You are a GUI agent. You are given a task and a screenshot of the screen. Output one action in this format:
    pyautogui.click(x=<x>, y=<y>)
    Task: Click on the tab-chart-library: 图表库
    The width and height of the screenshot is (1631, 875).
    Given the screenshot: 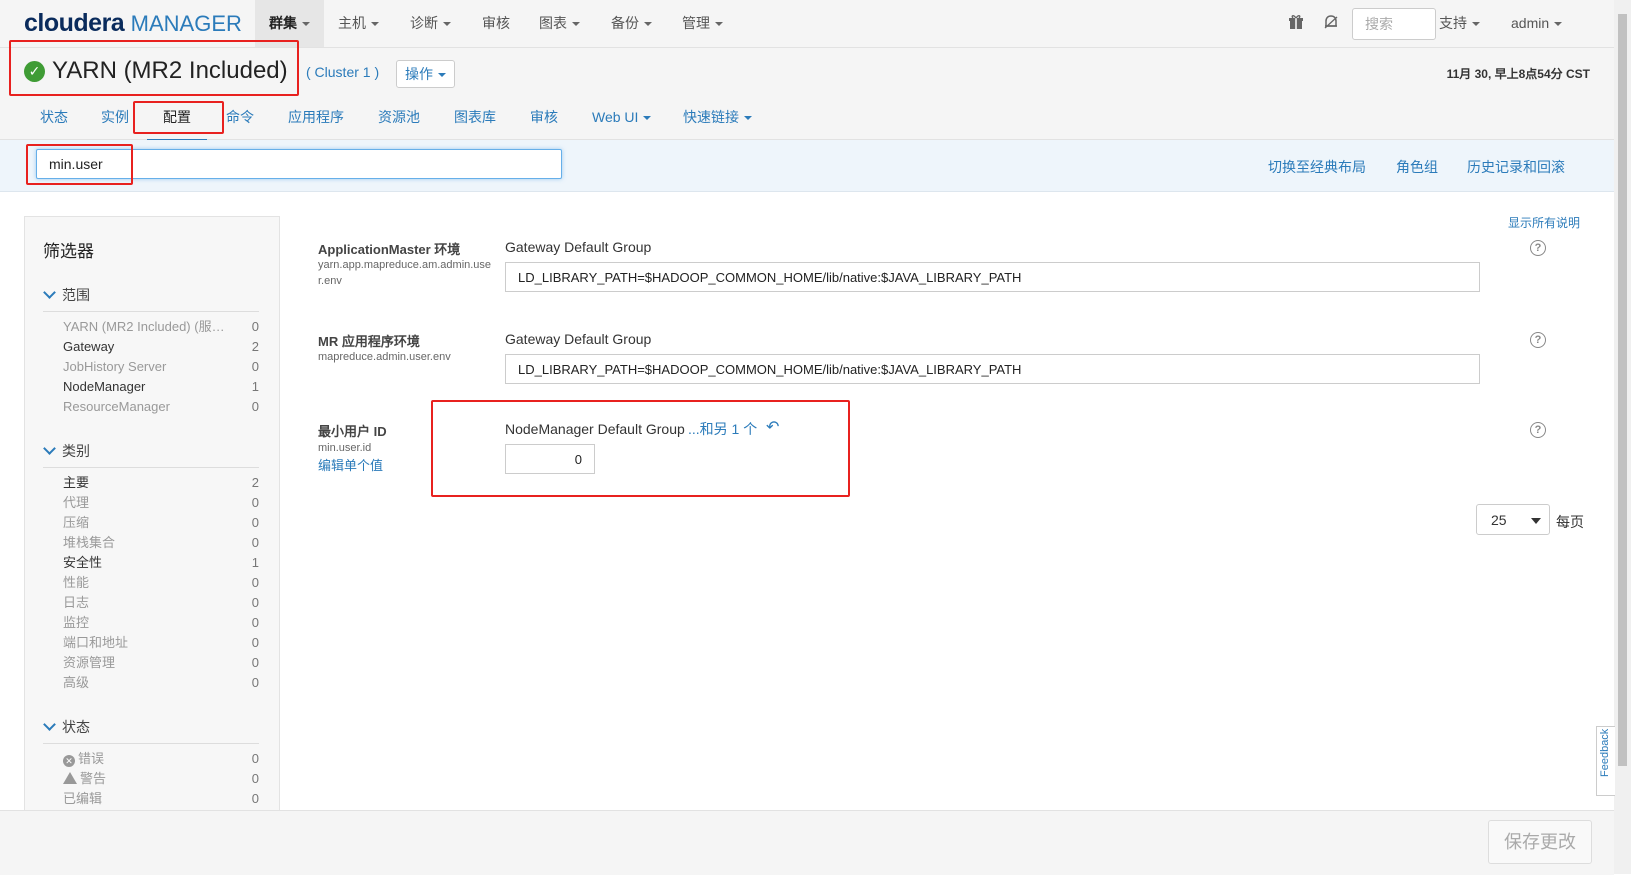 What is the action you would take?
    pyautogui.click(x=475, y=118)
    